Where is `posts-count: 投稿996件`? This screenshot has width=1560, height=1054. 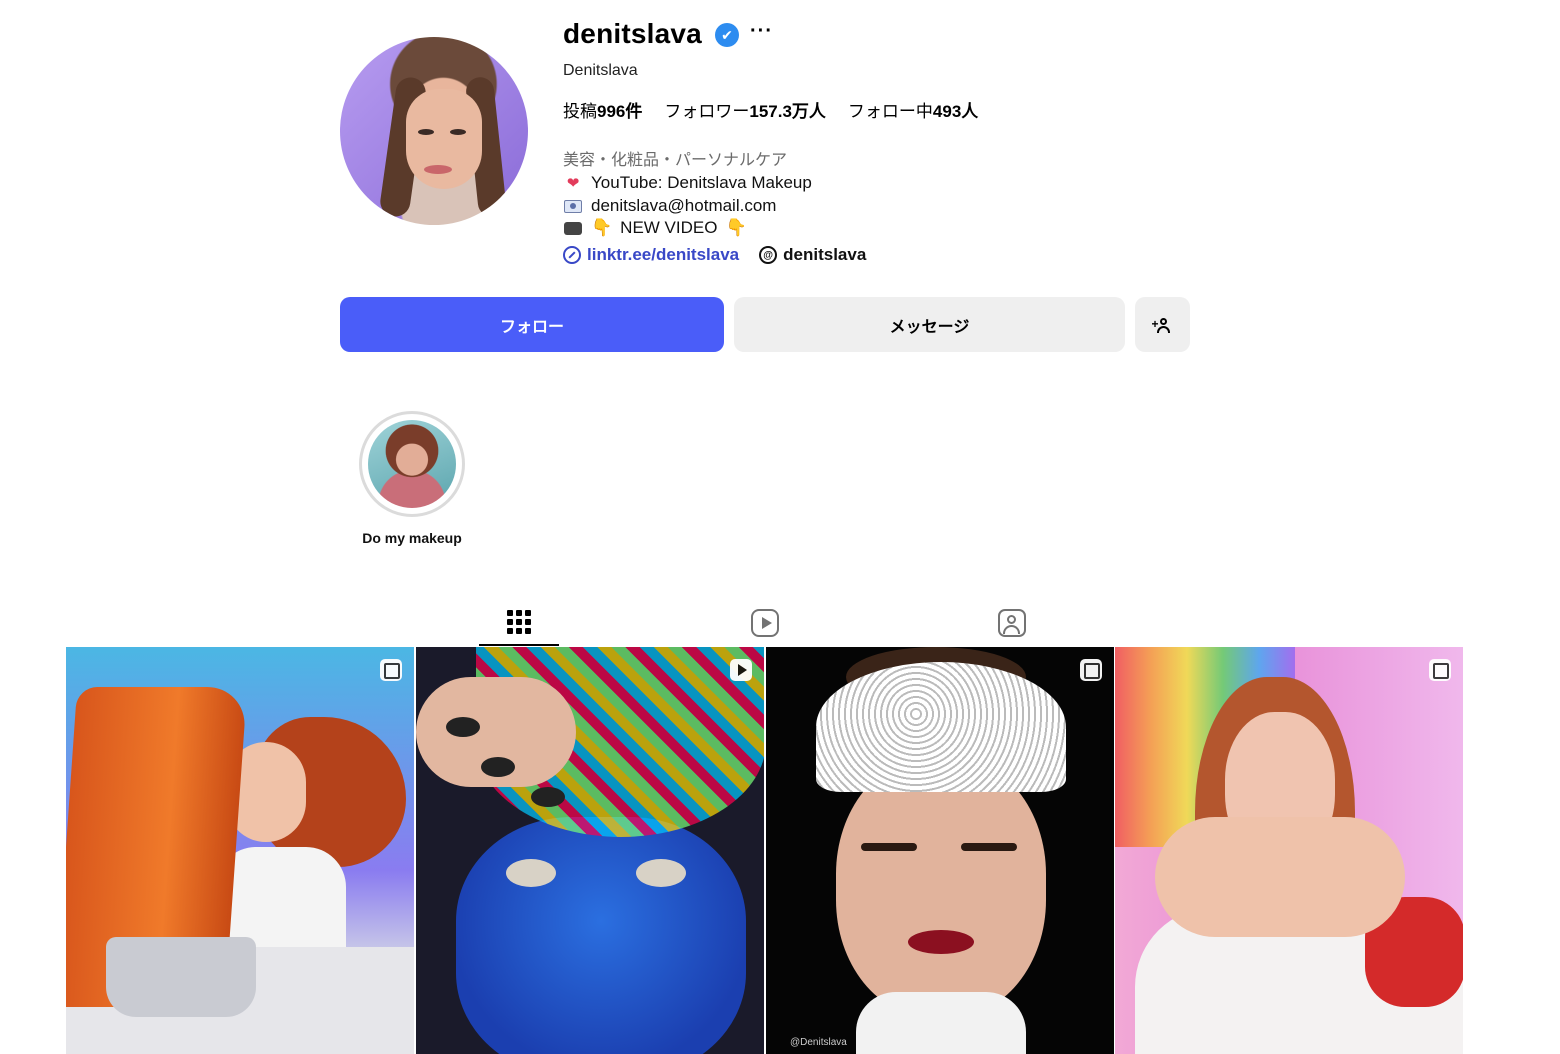 posts-count: 投稿996件 is located at coordinates (603, 111).